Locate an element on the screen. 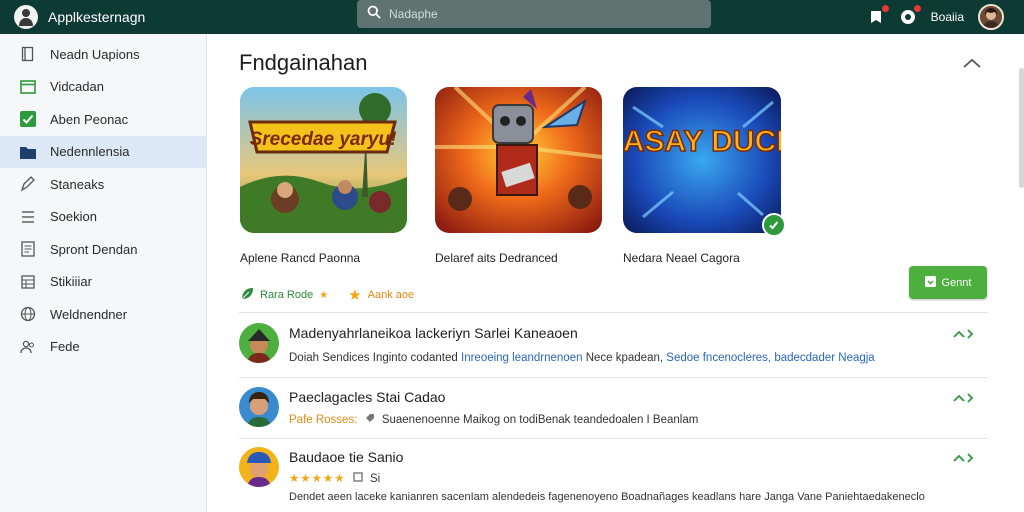 The image size is (1024, 512). sidebar-item-7: Stikiiiar is located at coordinates (103, 282).